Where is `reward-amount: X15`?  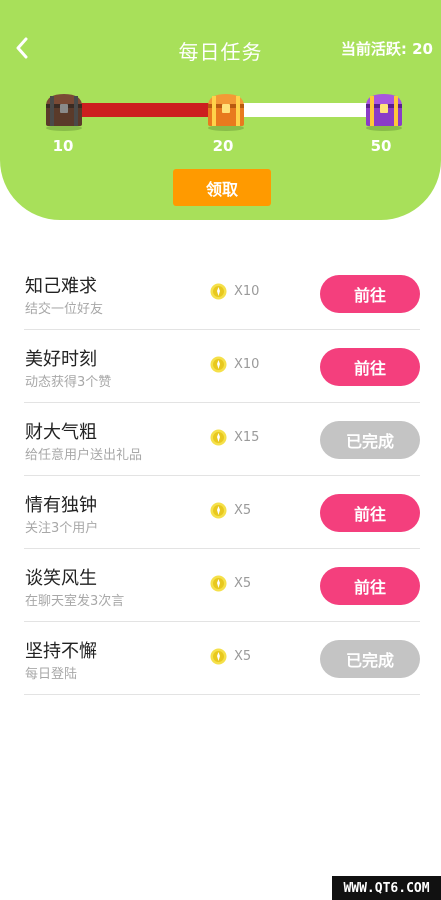
reward-amount: X15 is located at coordinates (247, 437).